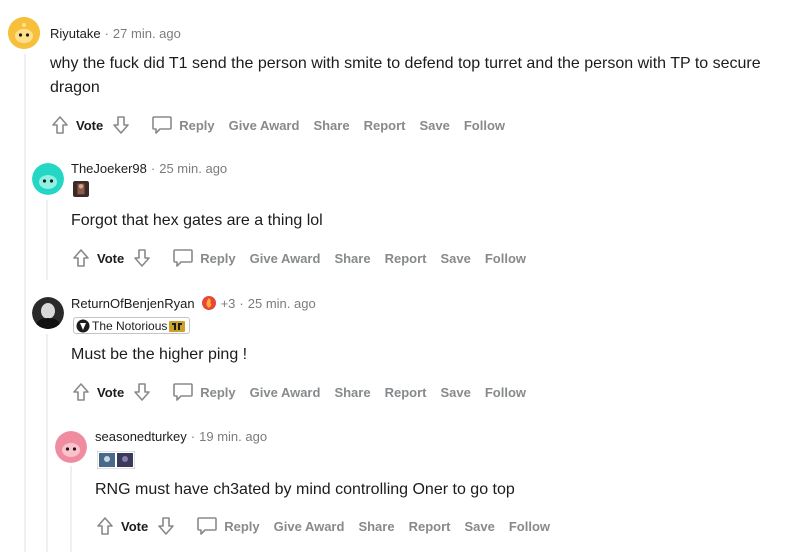 This screenshot has height=552, width=800. I want to click on comment-meta: Riyutake · 27 min. ago, so click(115, 33).